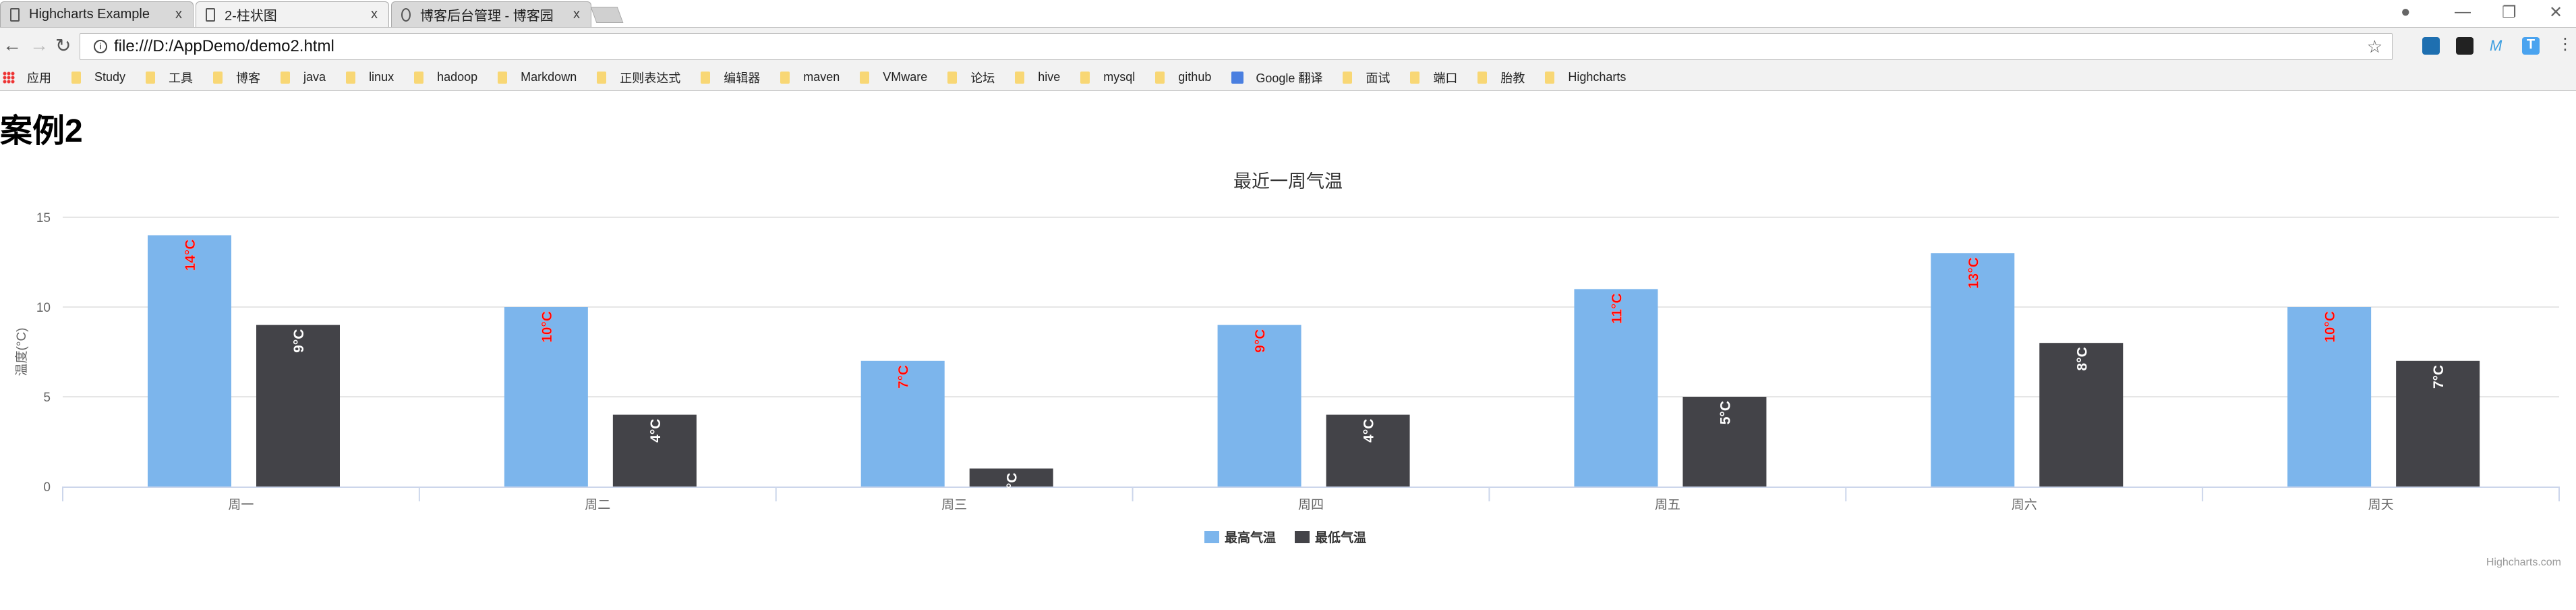 This screenshot has width=2576, height=610. I want to click on x-tick-label: 周五, so click(1668, 505).